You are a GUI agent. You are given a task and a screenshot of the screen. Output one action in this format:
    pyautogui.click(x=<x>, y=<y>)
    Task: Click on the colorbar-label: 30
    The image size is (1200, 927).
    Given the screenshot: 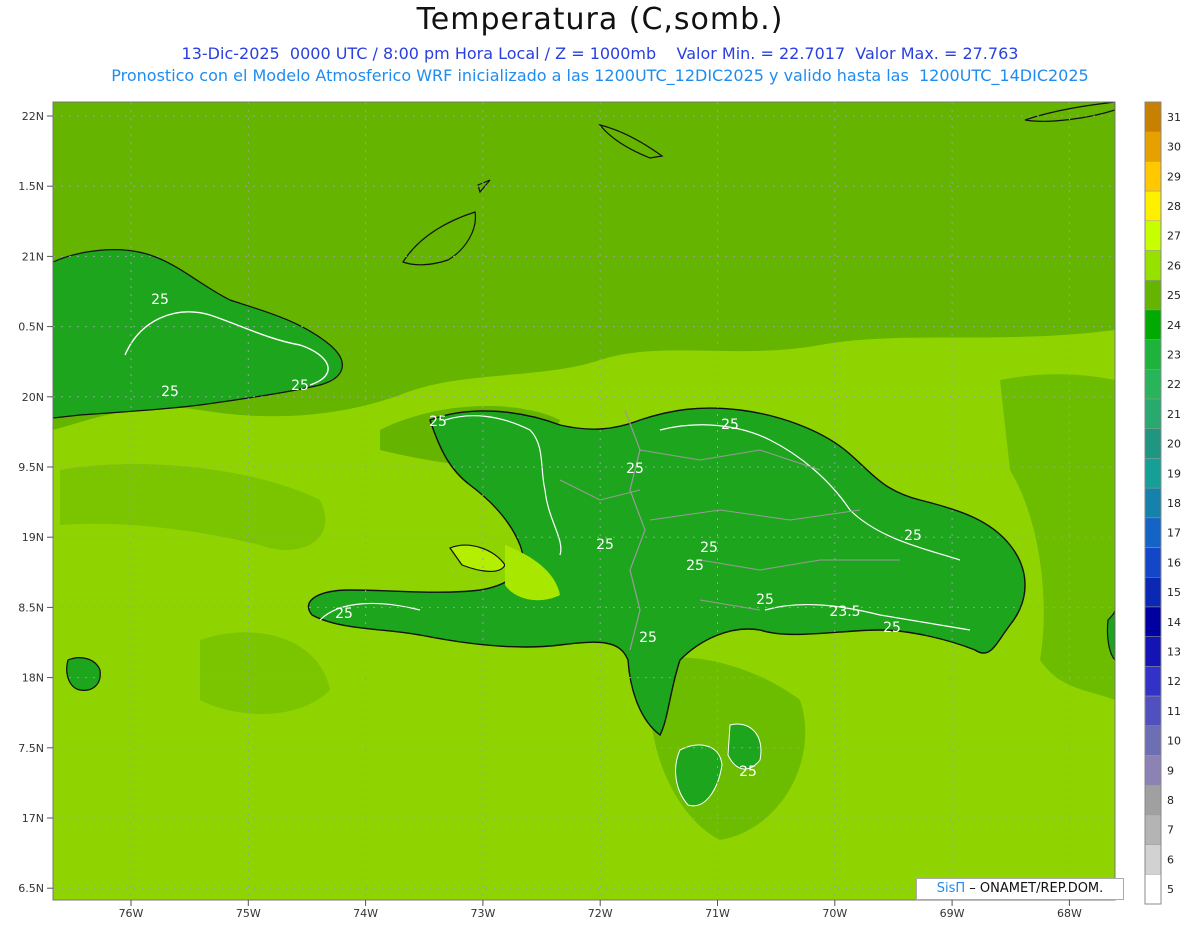 What is the action you would take?
    pyautogui.click(x=1174, y=147)
    